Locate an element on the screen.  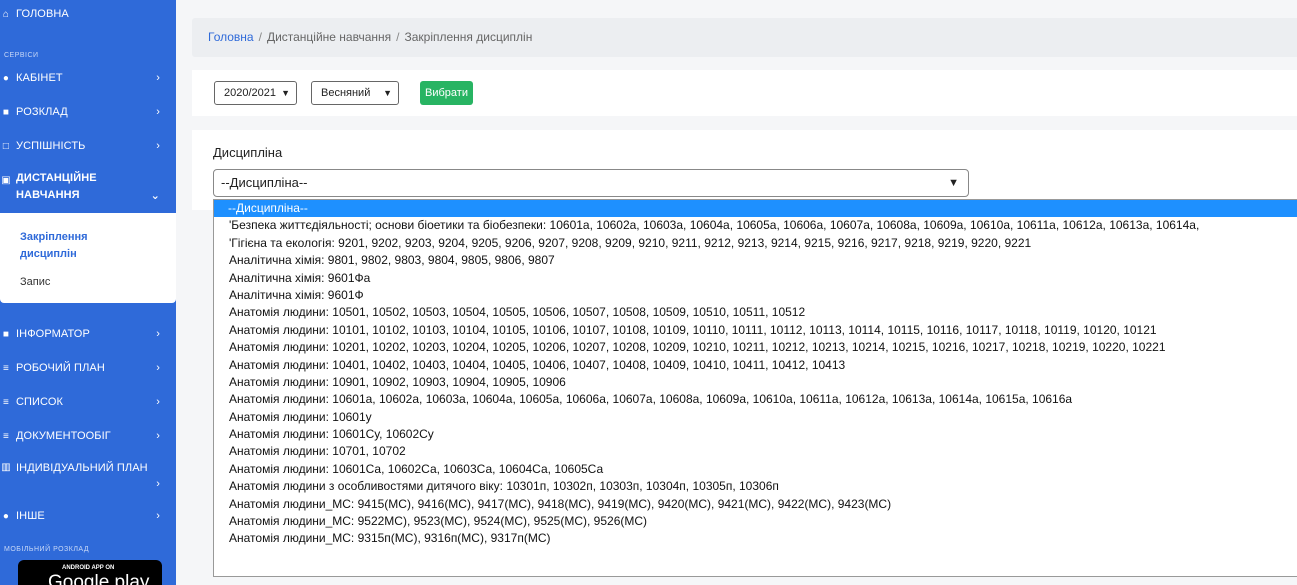
document-icon: ≡ is located at coordinates (6, 436).